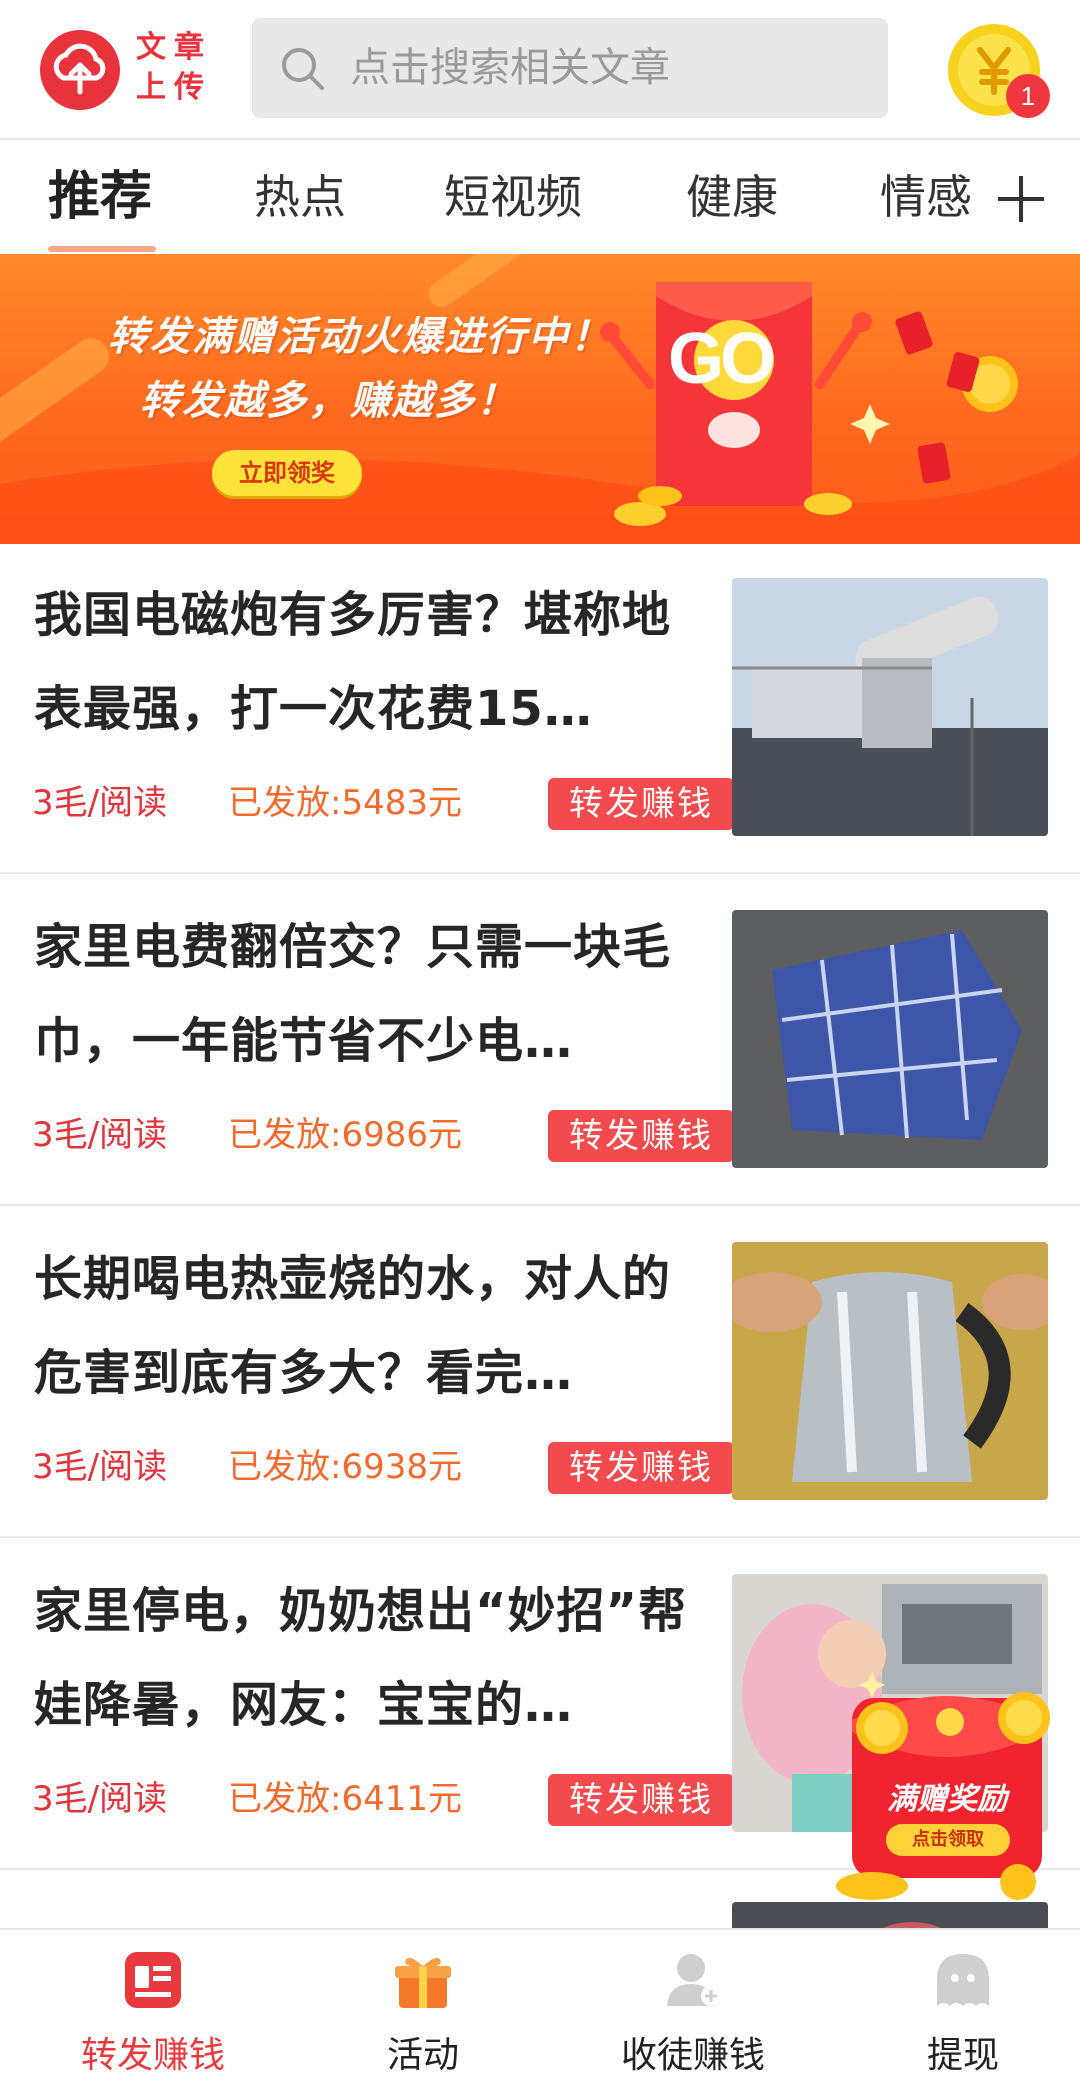  What do you see at coordinates (345, 1467) in the screenshot?
I see `paid-amount: 已发放:6938元` at bounding box center [345, 1467].